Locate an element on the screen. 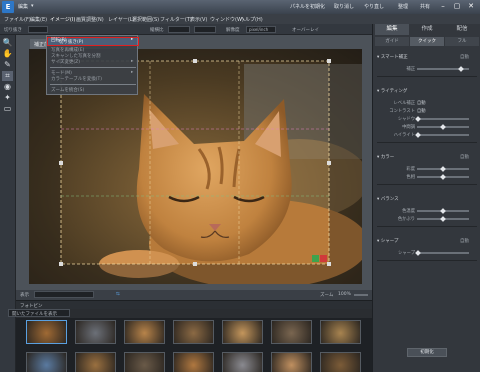  tab-share: 配信 is located at coordinates (462, 29).